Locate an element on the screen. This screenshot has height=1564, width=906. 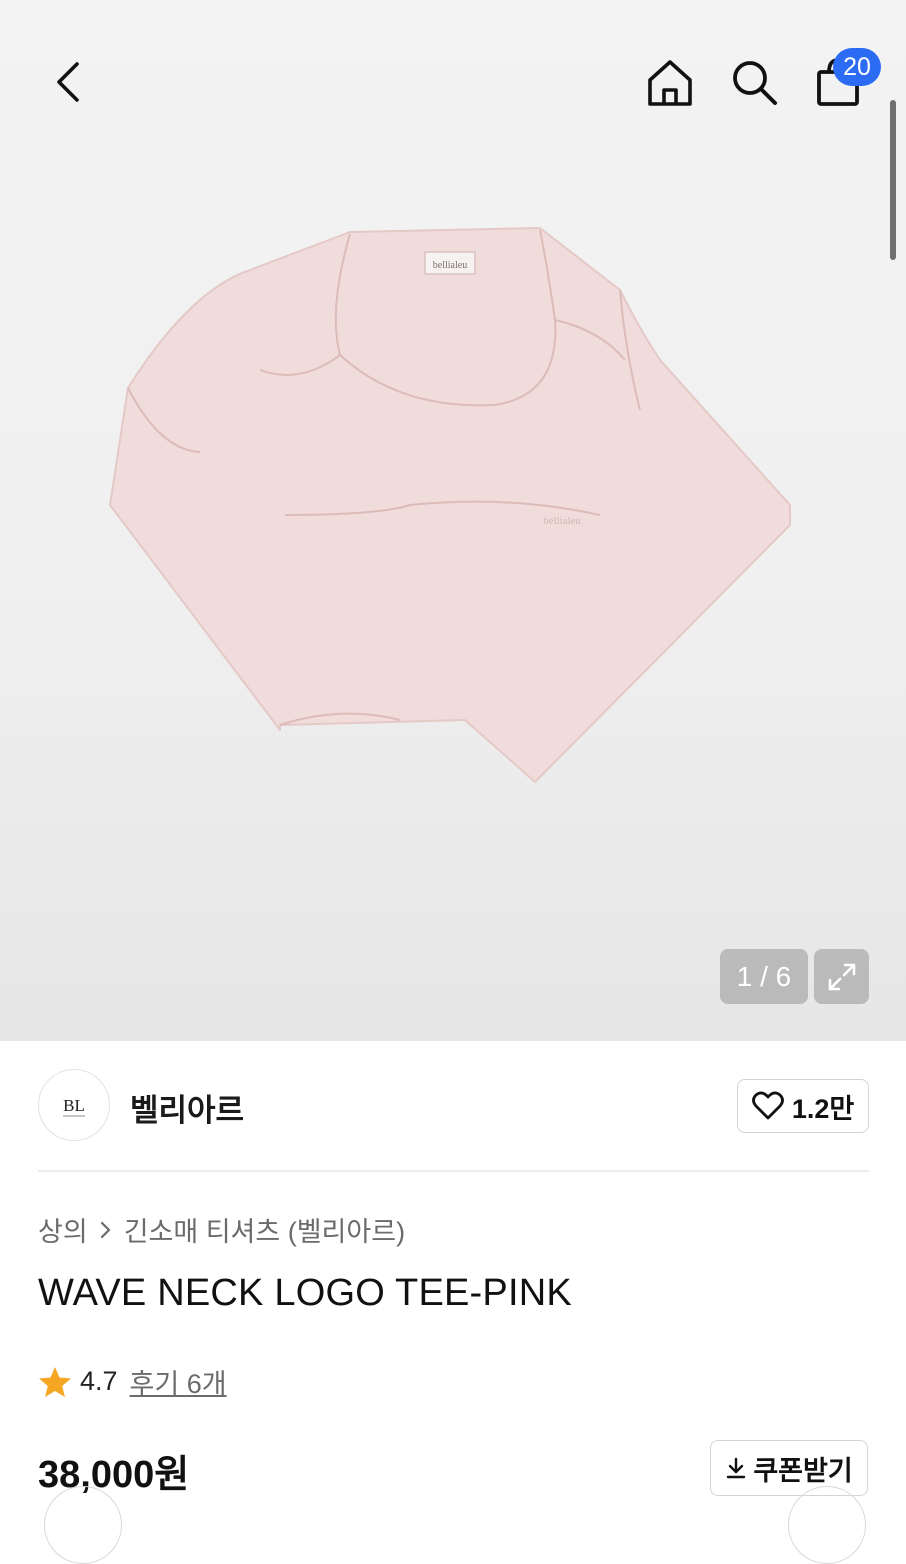
image-counter: 1 / 6 is located at coordinates (764, 976).